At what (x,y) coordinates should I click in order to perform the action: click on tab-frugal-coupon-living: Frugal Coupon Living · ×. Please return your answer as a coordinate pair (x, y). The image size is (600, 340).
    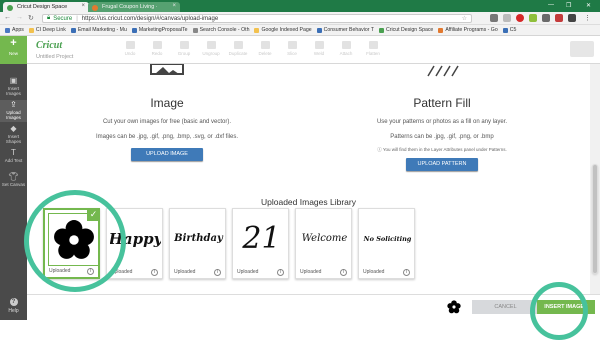
    Looking at the image, I should click on (134, 7).